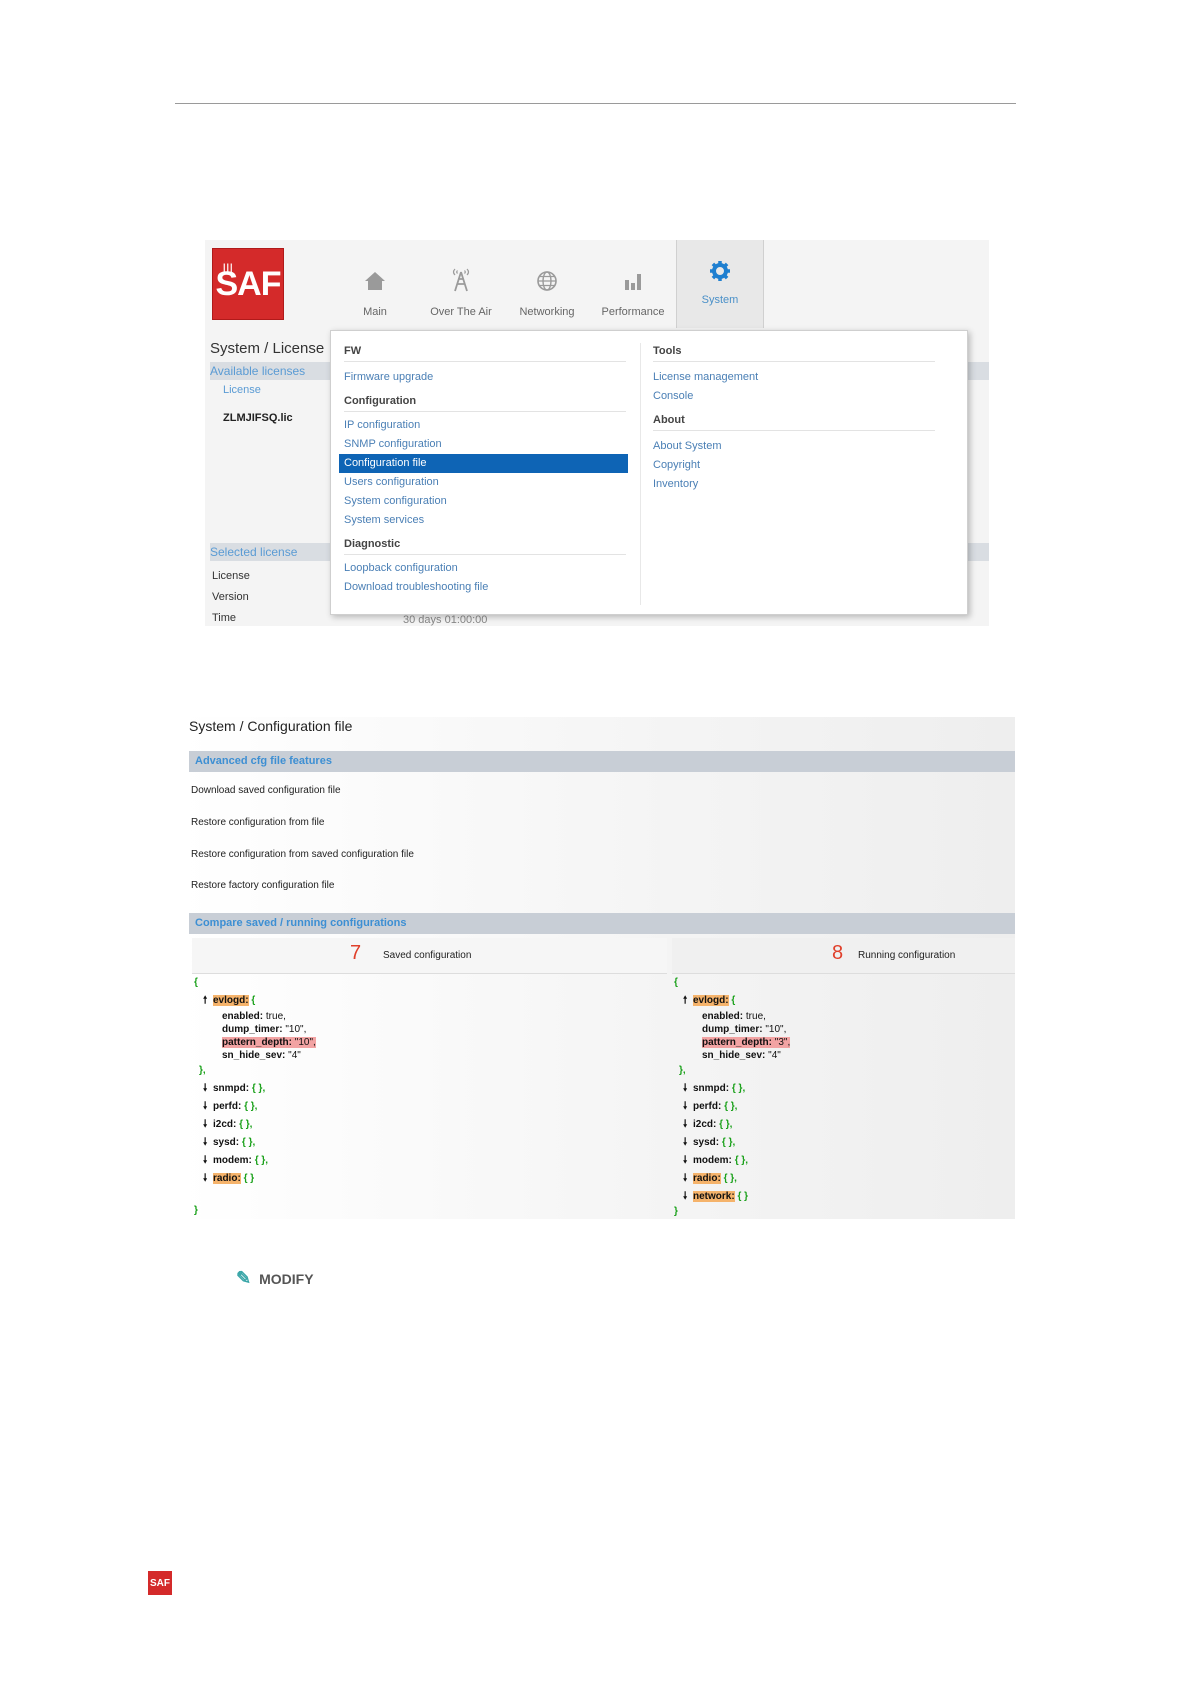  Describe the element at coordinates (262, 885) in the screenshot. I see `restore-factory-action: Restore factory configuration file` at that location.